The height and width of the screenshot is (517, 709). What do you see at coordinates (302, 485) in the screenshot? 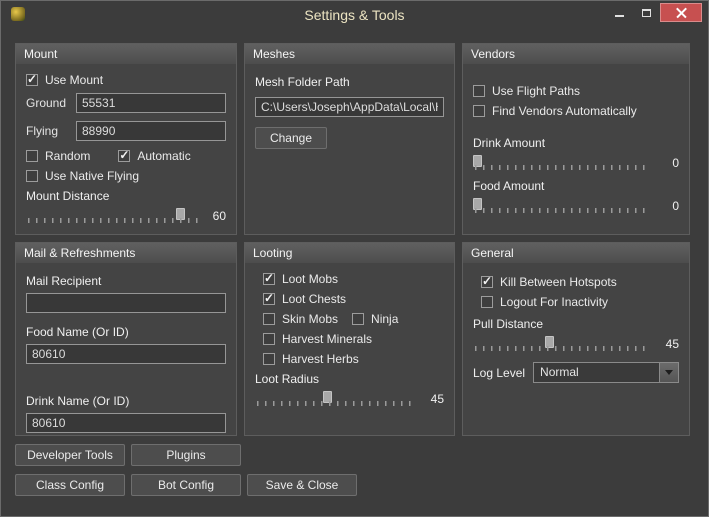
I see `save-close-button: Save & Close` at bounding box center [302, 485].